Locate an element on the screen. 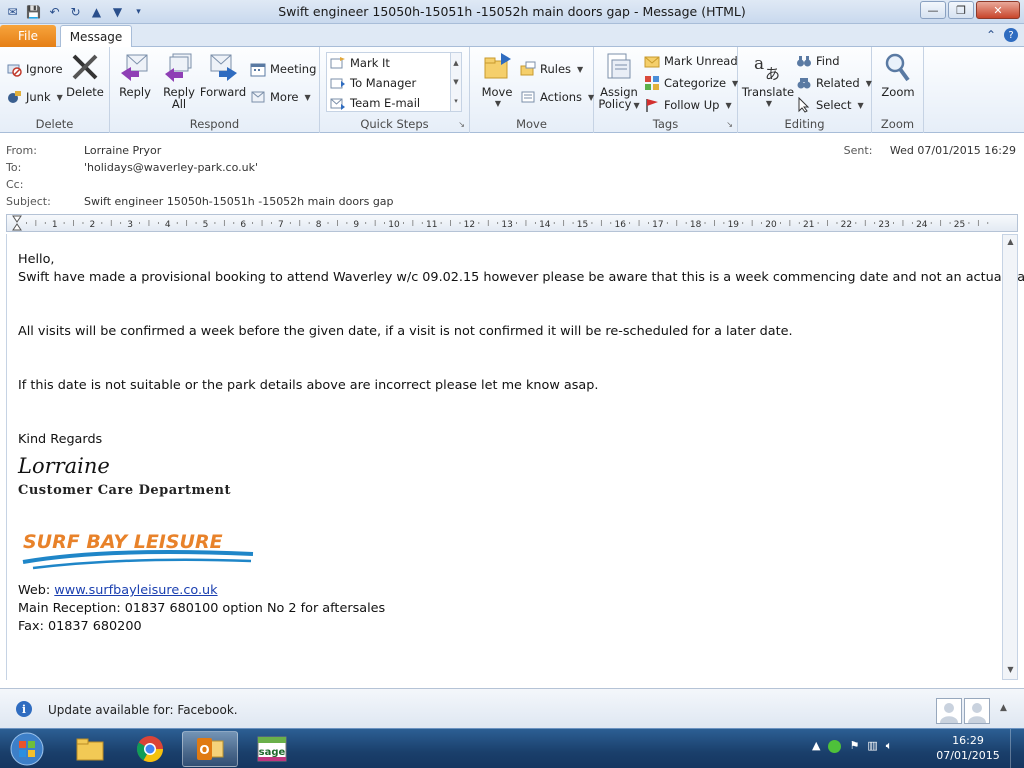 The width and height of the screenshot is (1024, 768). scroll-down-icon: ▼ is located at coordinates (455, 82).